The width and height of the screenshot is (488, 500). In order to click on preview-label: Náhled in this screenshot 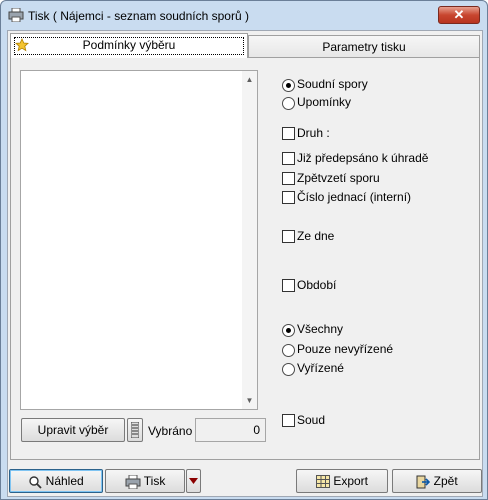, I will do `click(64, 481)`.